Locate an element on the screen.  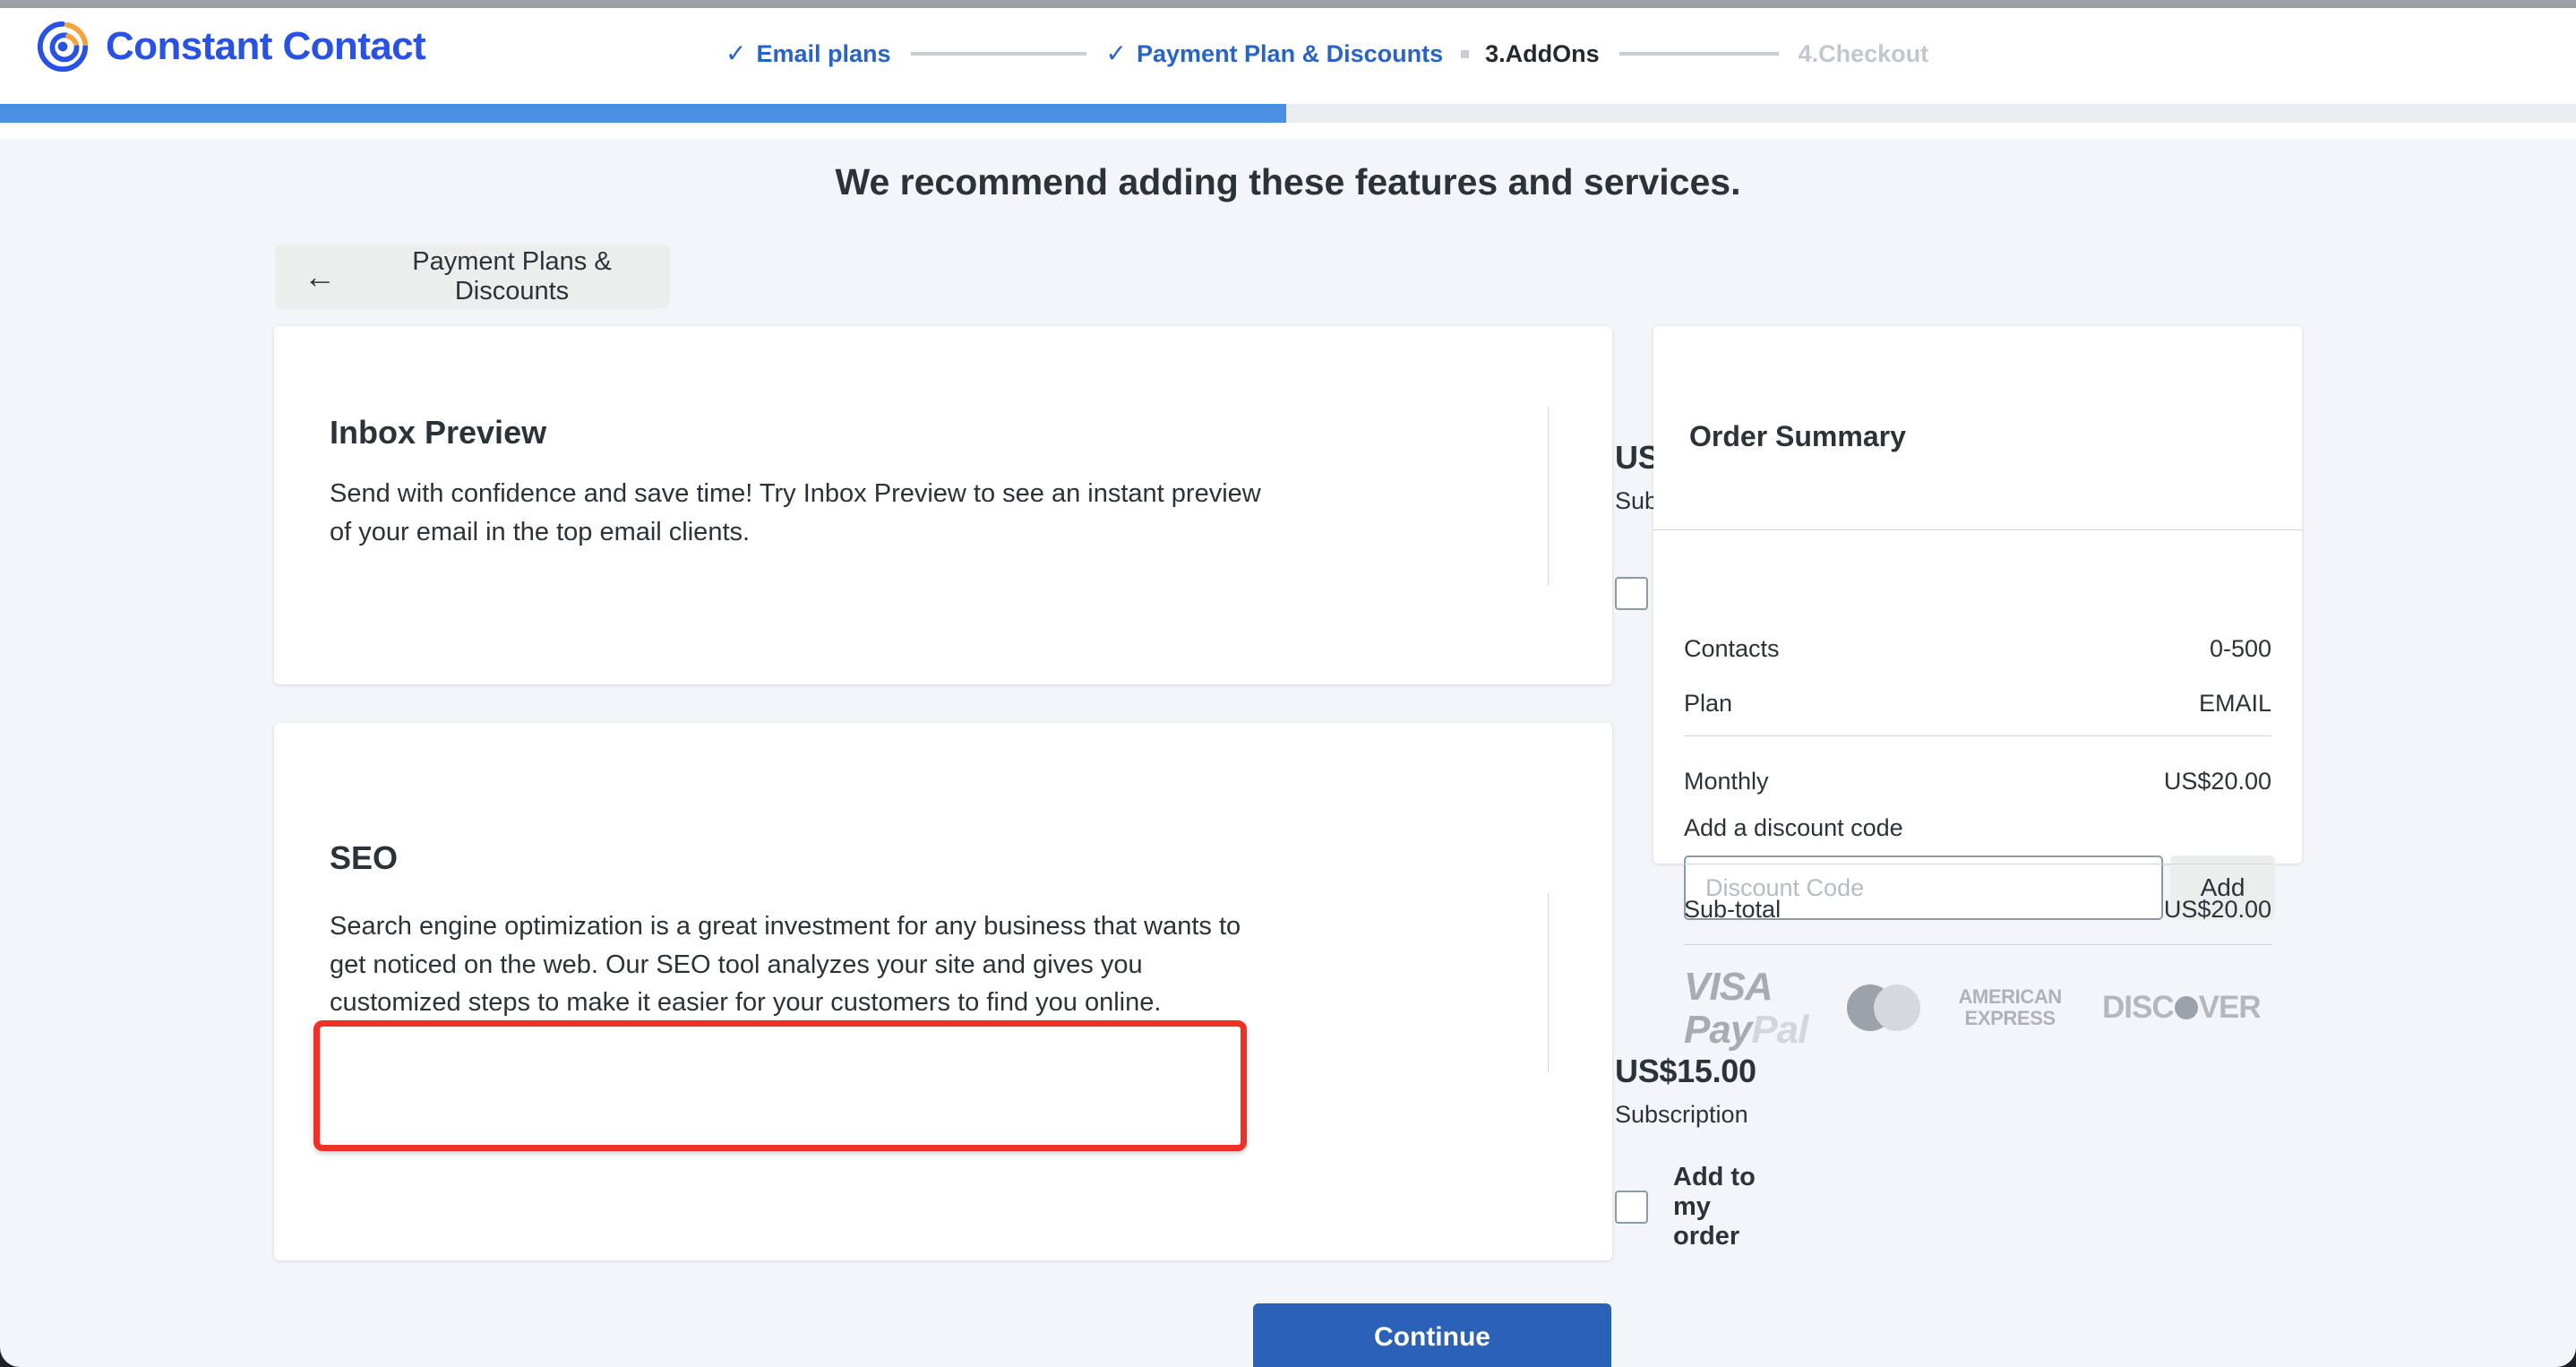
summary-row-monthly: Monthly US$20.00 is located at coordinates (1977, 781).